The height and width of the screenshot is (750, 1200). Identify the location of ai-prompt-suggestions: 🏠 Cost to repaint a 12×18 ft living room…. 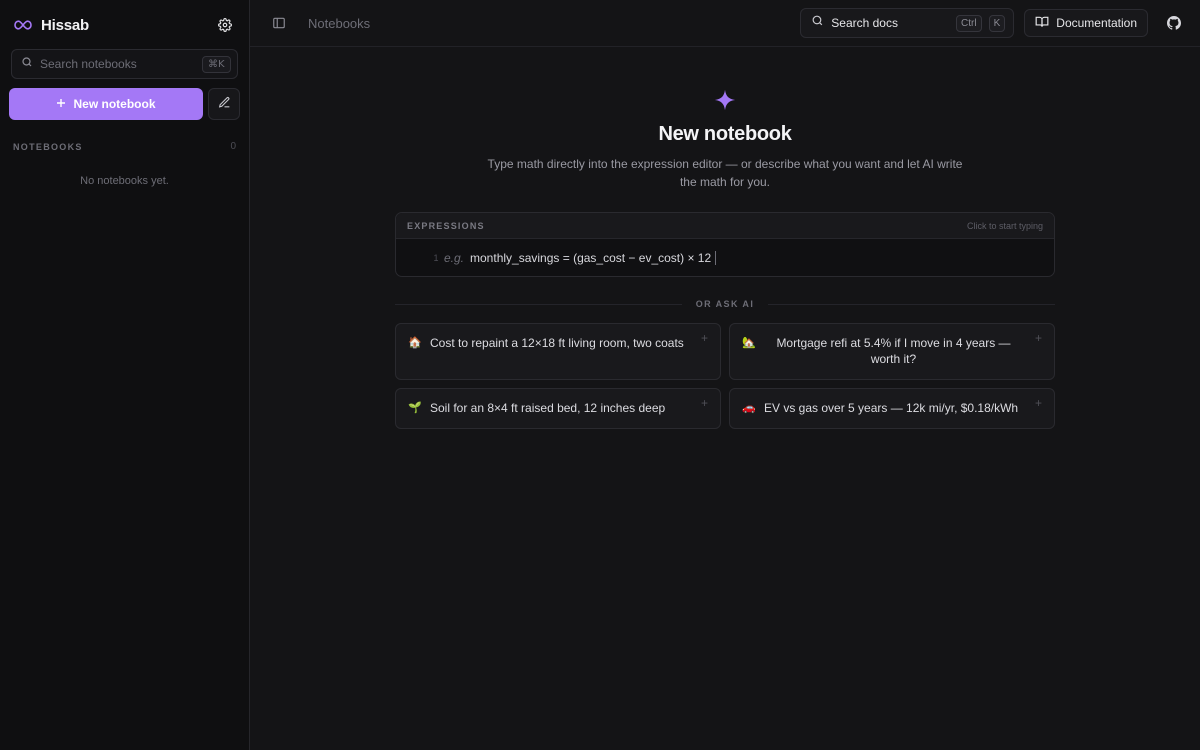
(725, 376).